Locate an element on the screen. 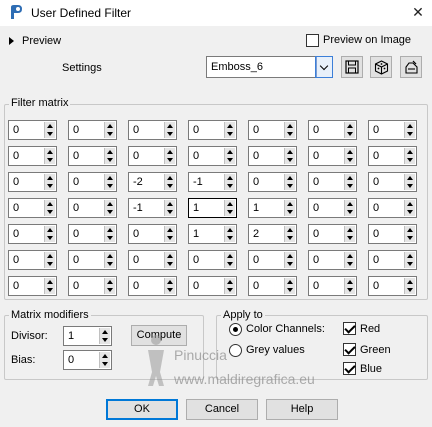  channel-blue-checkbox is located at coordinates (349, 368).